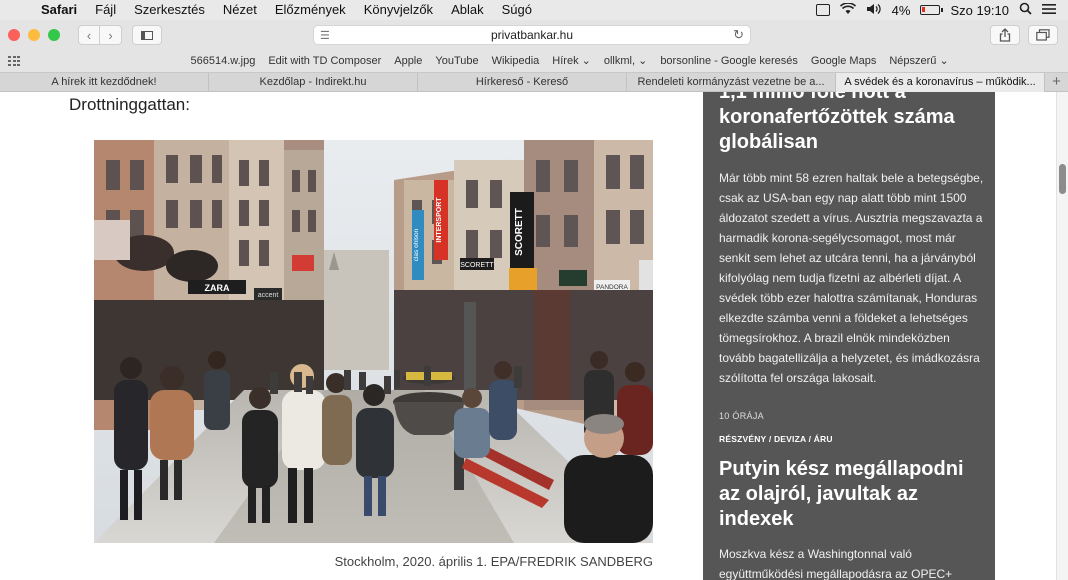 This screenshot has height=580, width=1068. I want to click on tab-overview-button, so click(1043, 35).